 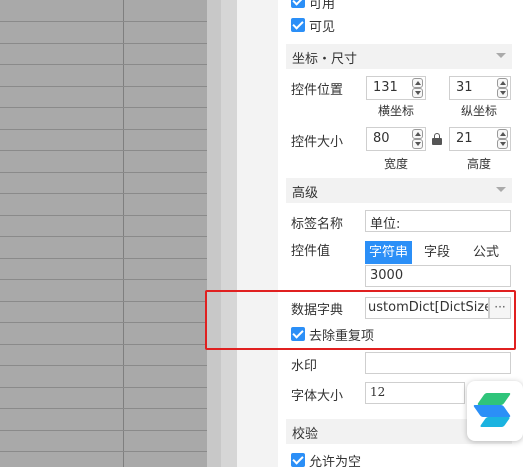 What do you see at coordinates (495, 411) in the screenshot?
I see `app-logo-icon` at bounding box center [495, 411].